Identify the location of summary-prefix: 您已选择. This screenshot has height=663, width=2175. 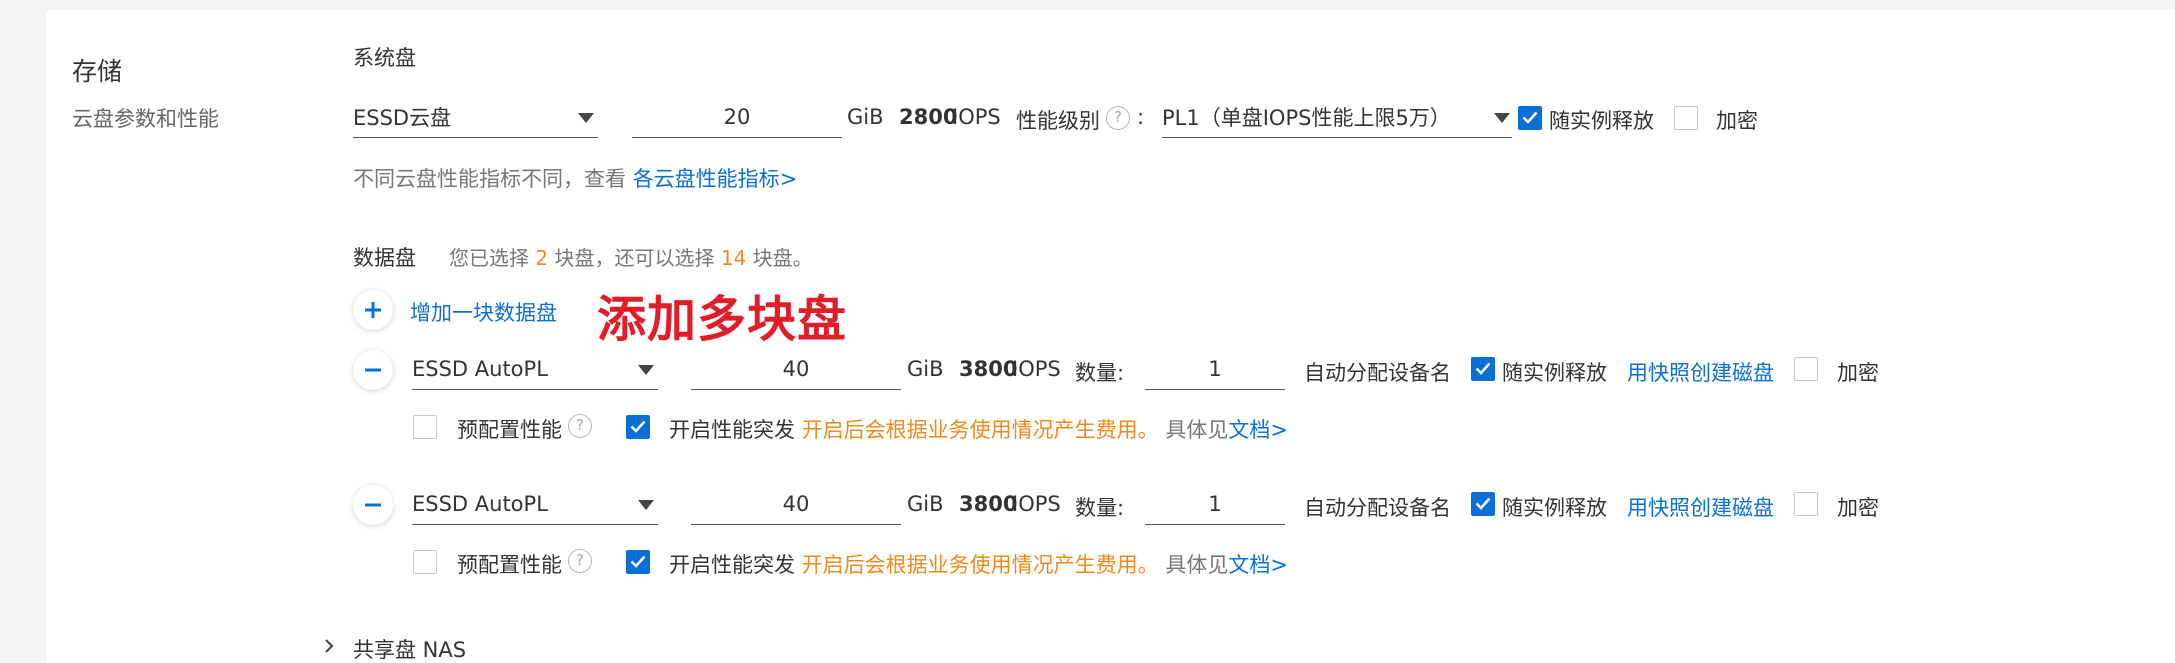
(489, 258).